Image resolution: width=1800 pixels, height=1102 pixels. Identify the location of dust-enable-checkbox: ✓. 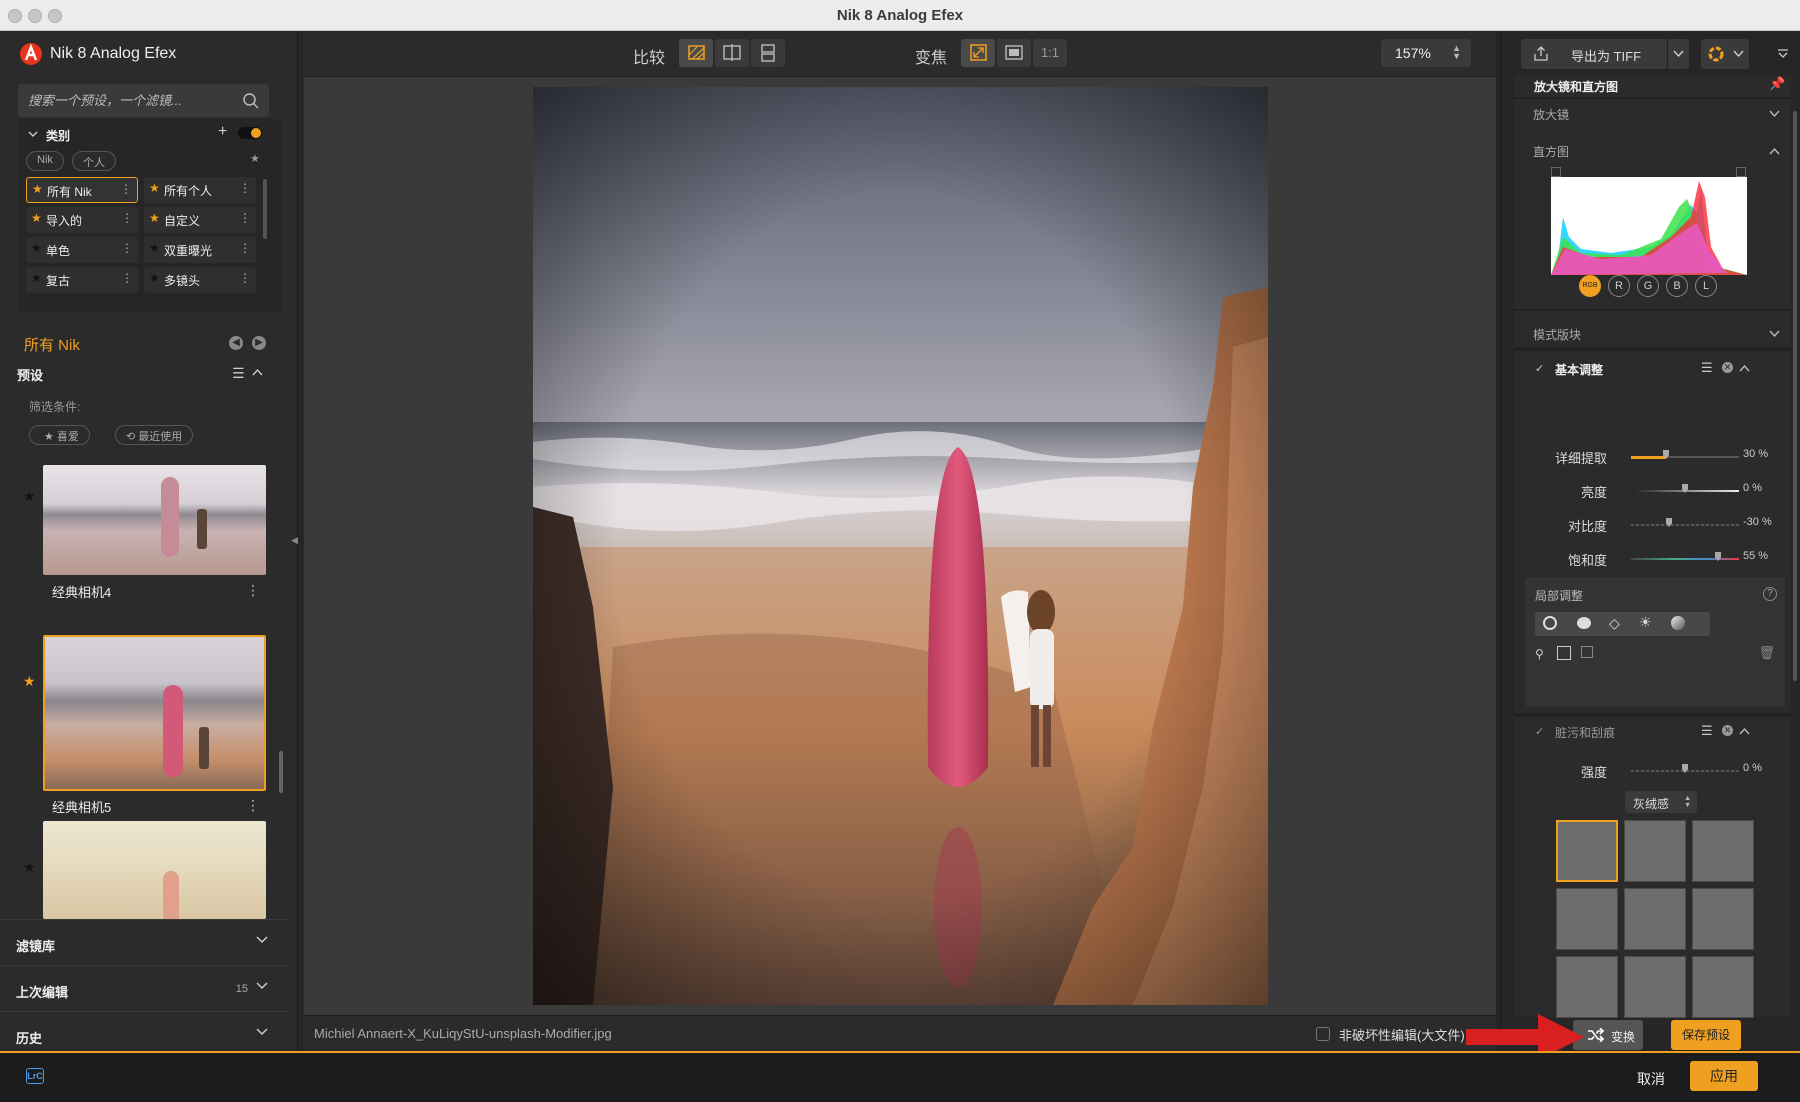
(1539, 731).